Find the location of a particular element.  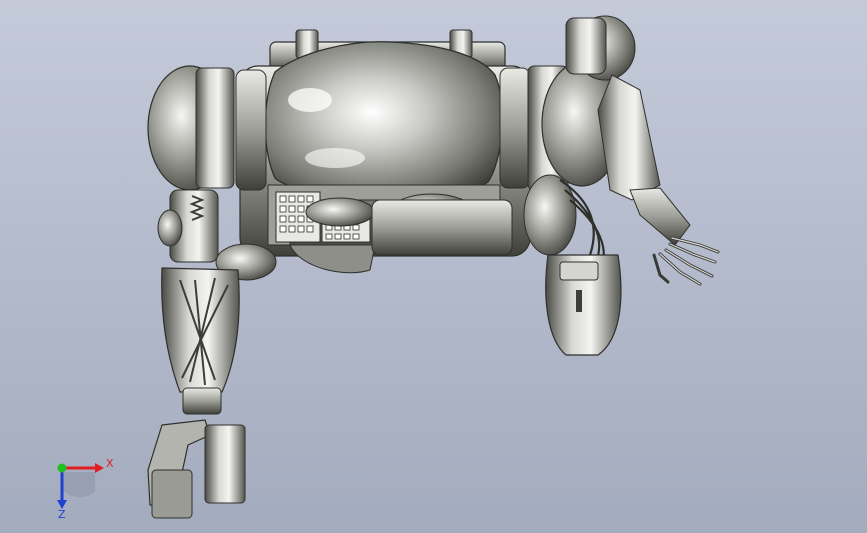

right-forearm is located at coordinates (660, 216).